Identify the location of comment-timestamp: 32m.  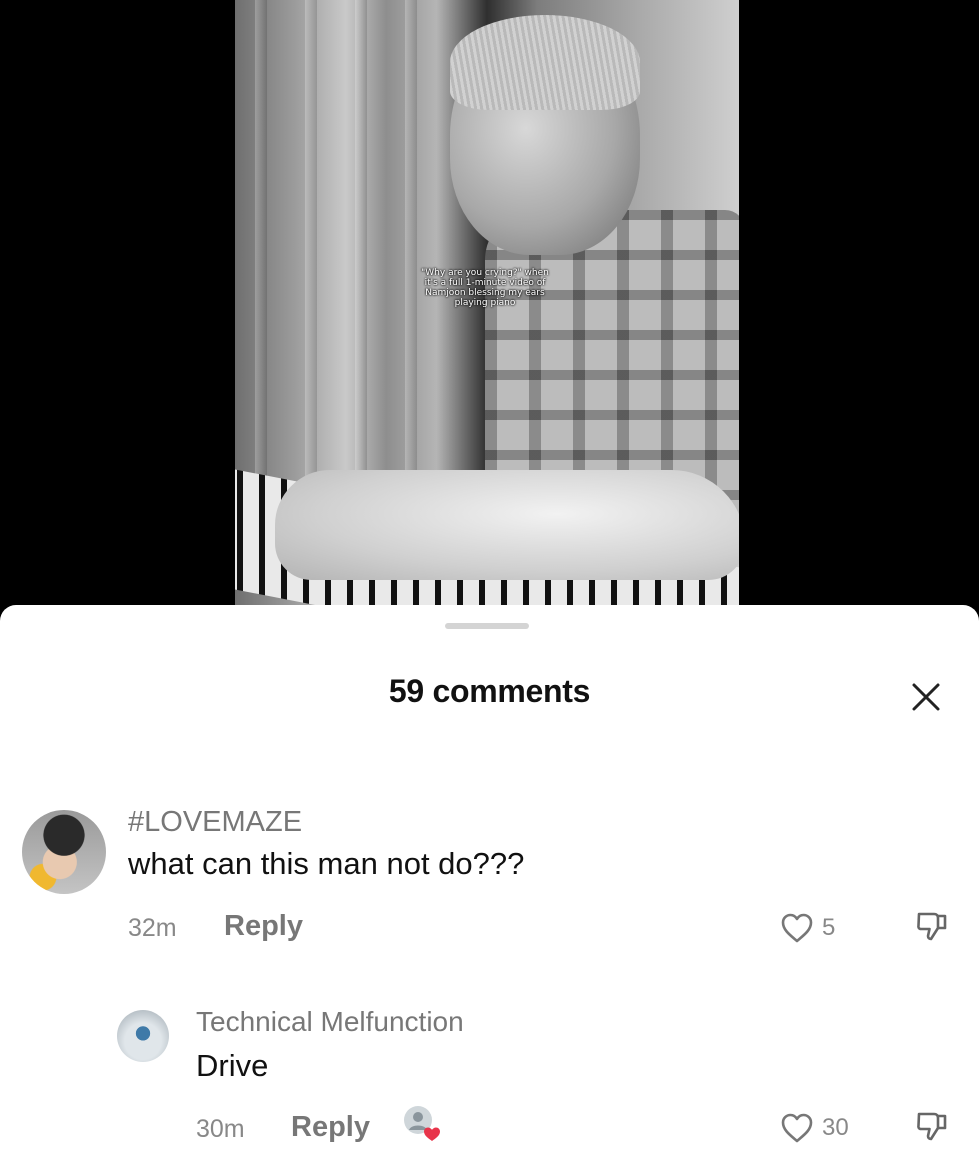
(152, 928).